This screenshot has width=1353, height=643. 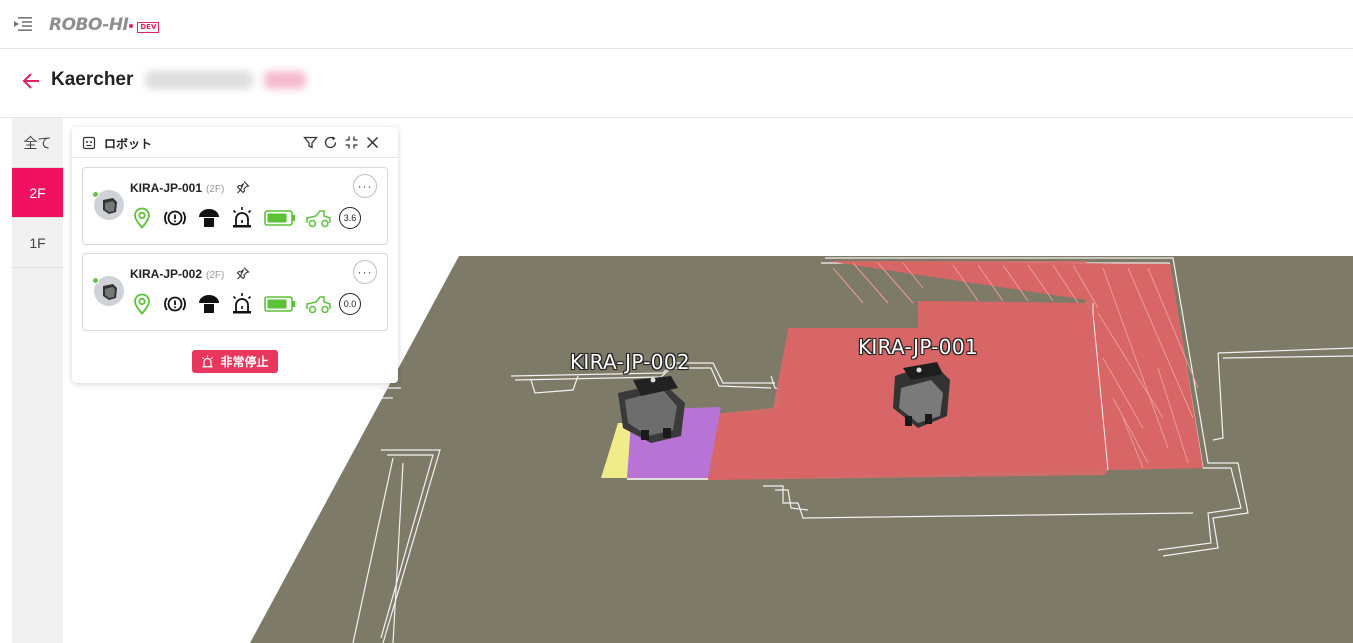 What do you see at coordinates (131, 26) in the screenshot?
I see `logo-dot` at bounding box center [131, 26].